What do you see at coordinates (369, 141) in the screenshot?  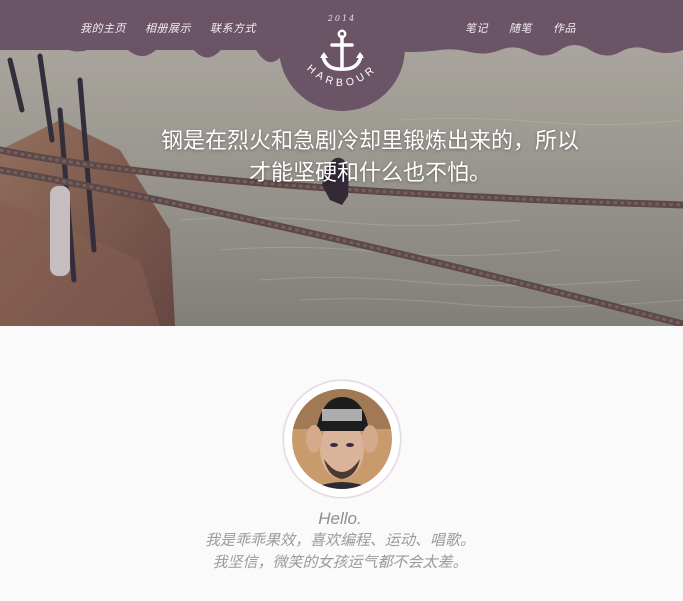 I see `hero-quote-line-1: 钢是在烈火和急剧冷却里锻炼出来的，所以` at bounding box center [369, 141].